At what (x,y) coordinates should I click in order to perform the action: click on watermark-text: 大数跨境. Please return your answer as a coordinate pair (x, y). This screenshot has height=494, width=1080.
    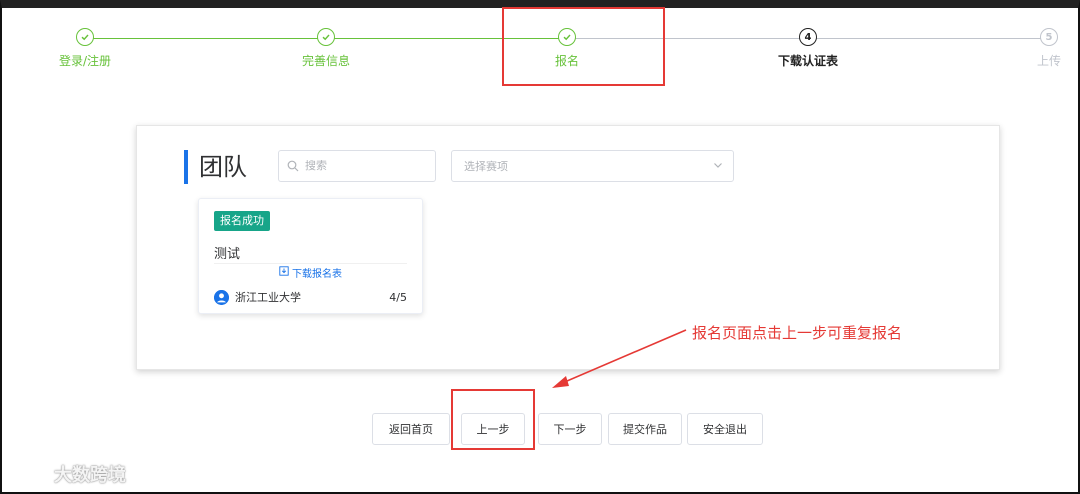
    Looking at the image, I should click on (90, 475).